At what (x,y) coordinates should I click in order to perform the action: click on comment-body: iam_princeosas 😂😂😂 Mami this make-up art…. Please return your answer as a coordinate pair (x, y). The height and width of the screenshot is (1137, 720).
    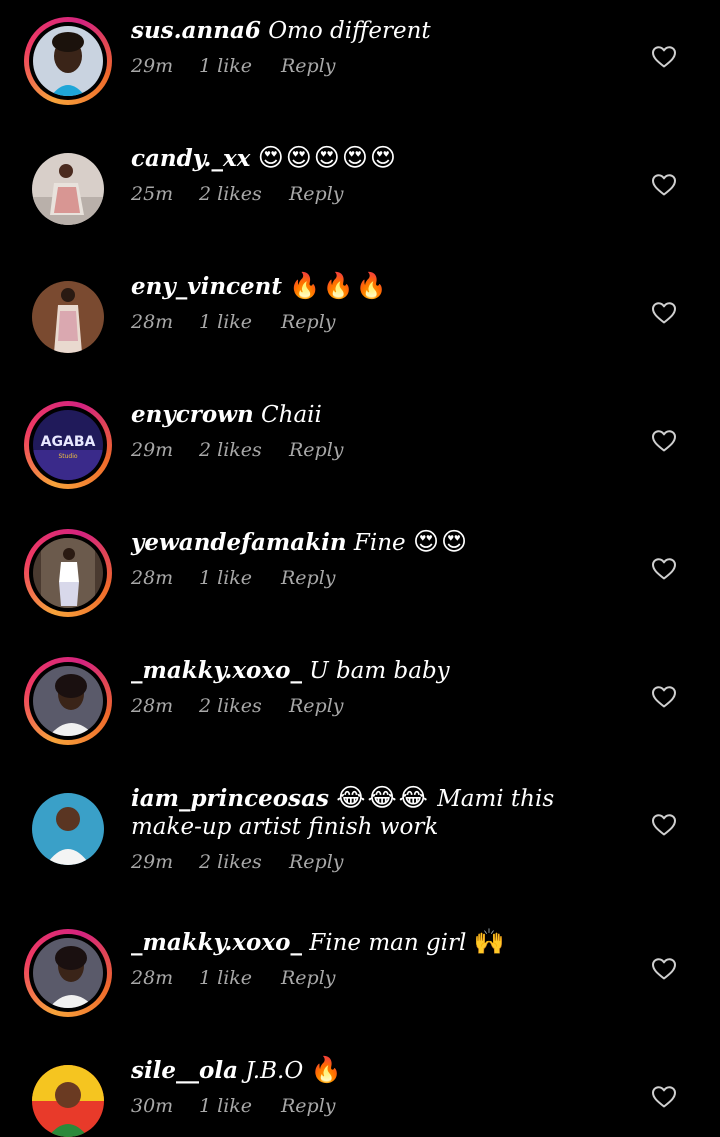
    Looking at the image, I should click on (381, 829).